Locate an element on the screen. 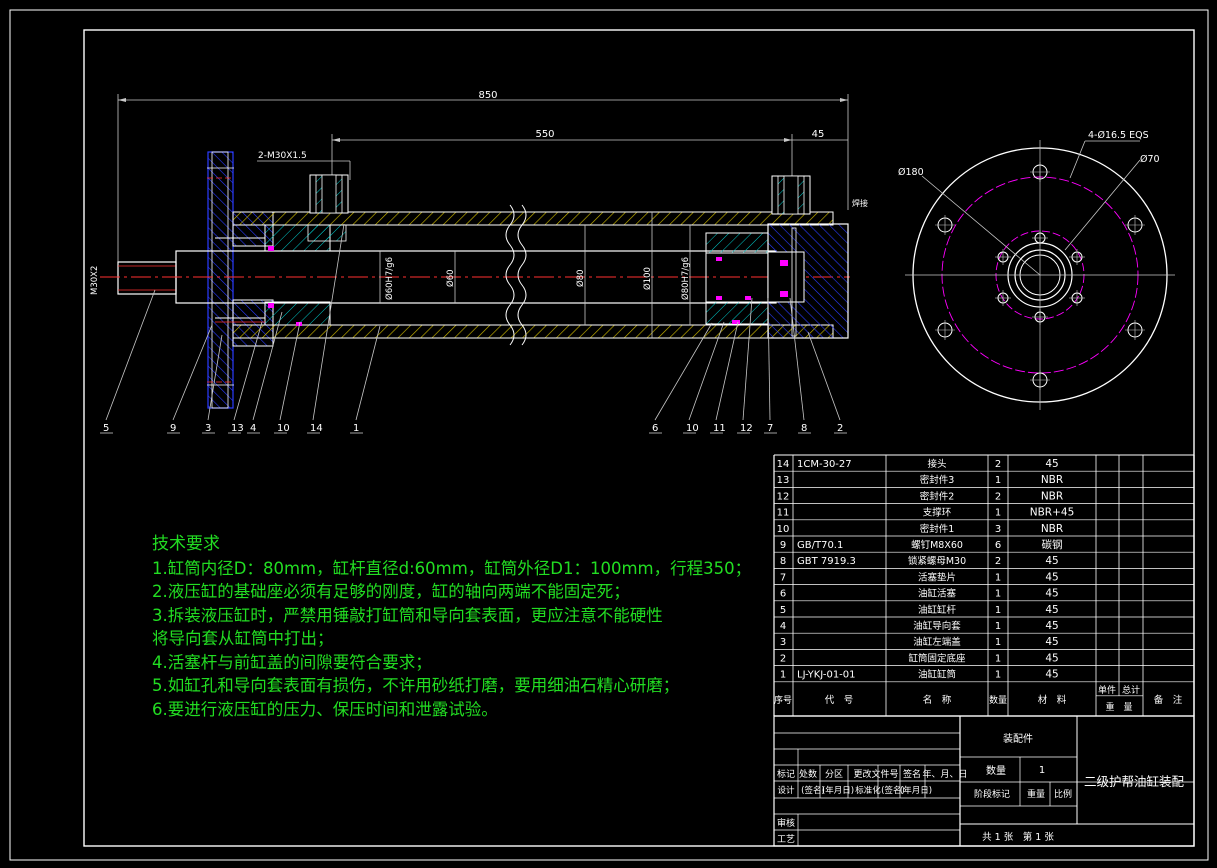 This screenshot has height=868, width=1217. tb-scale: 比例 is located at coordinates (1063, 794).